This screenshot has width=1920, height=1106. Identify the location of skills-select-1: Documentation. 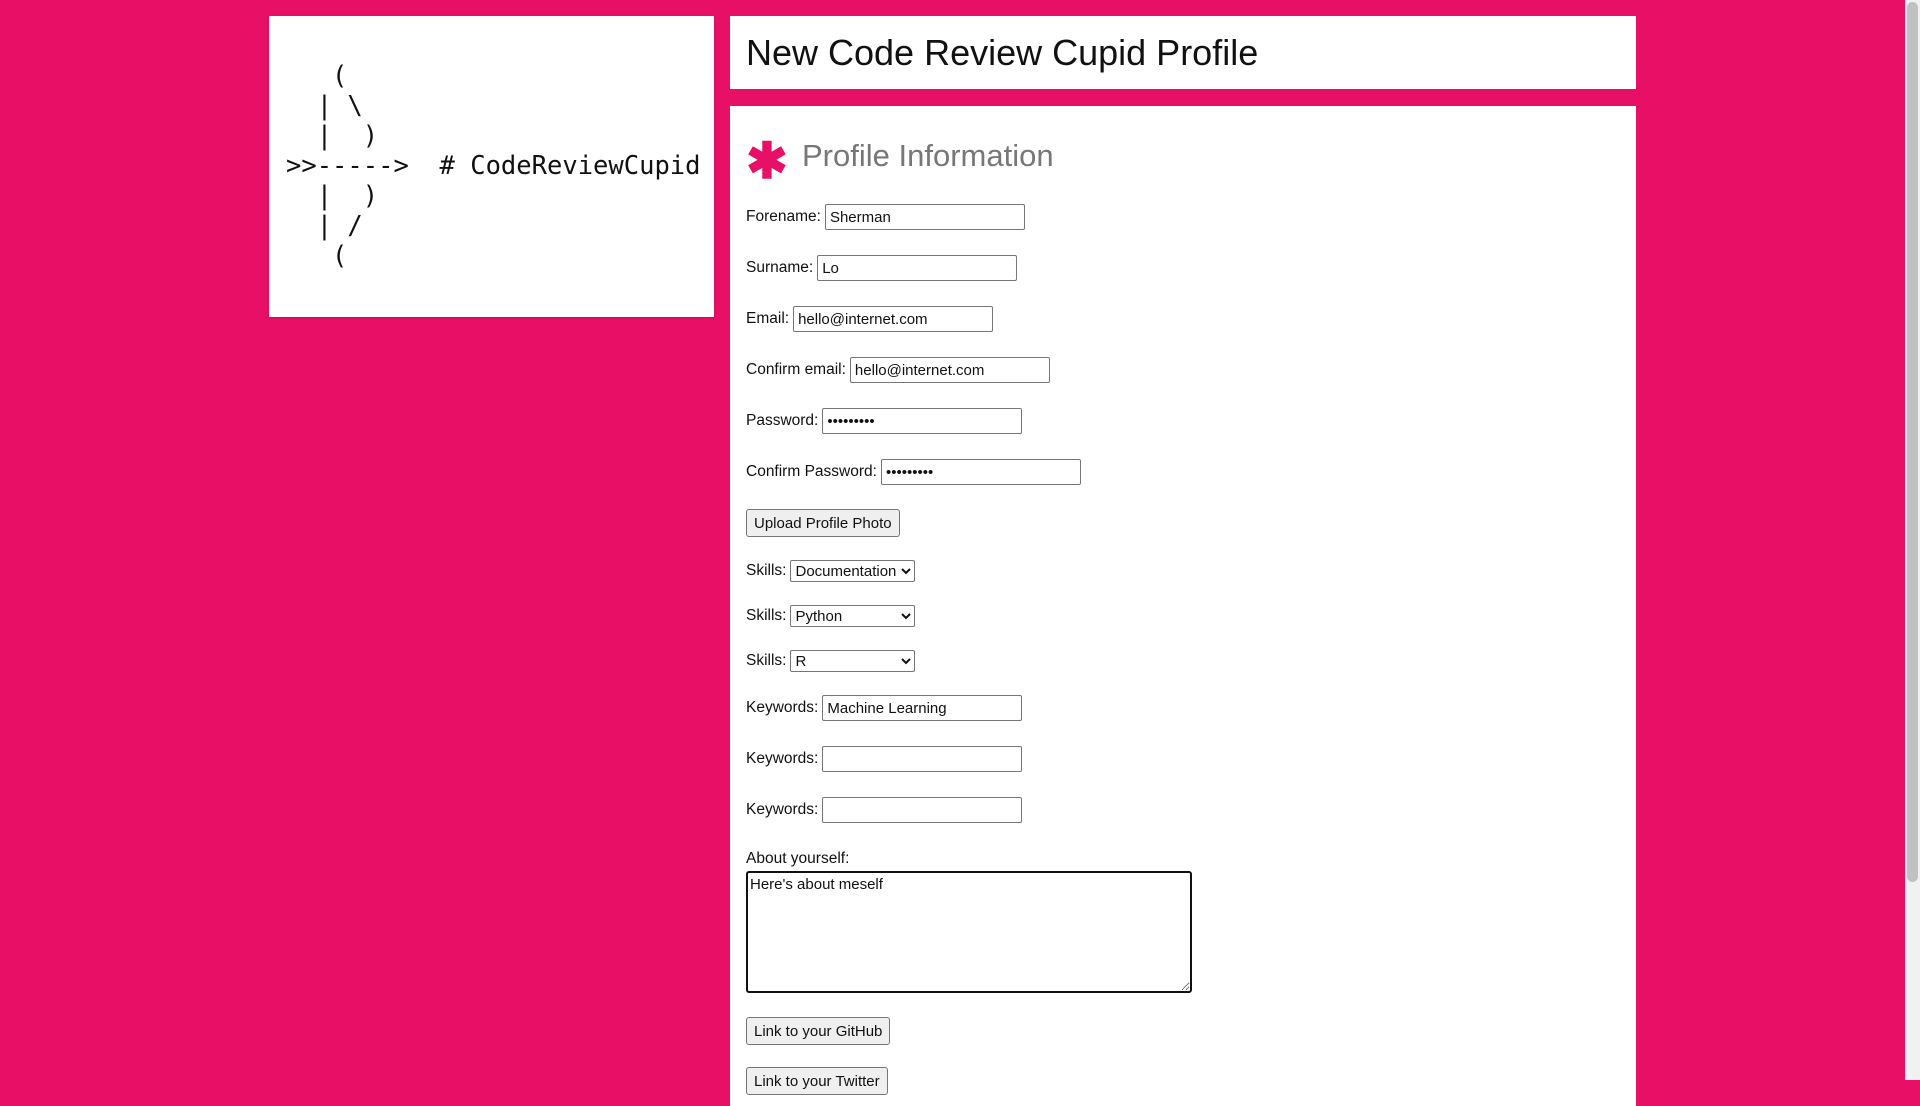
(853, 571).